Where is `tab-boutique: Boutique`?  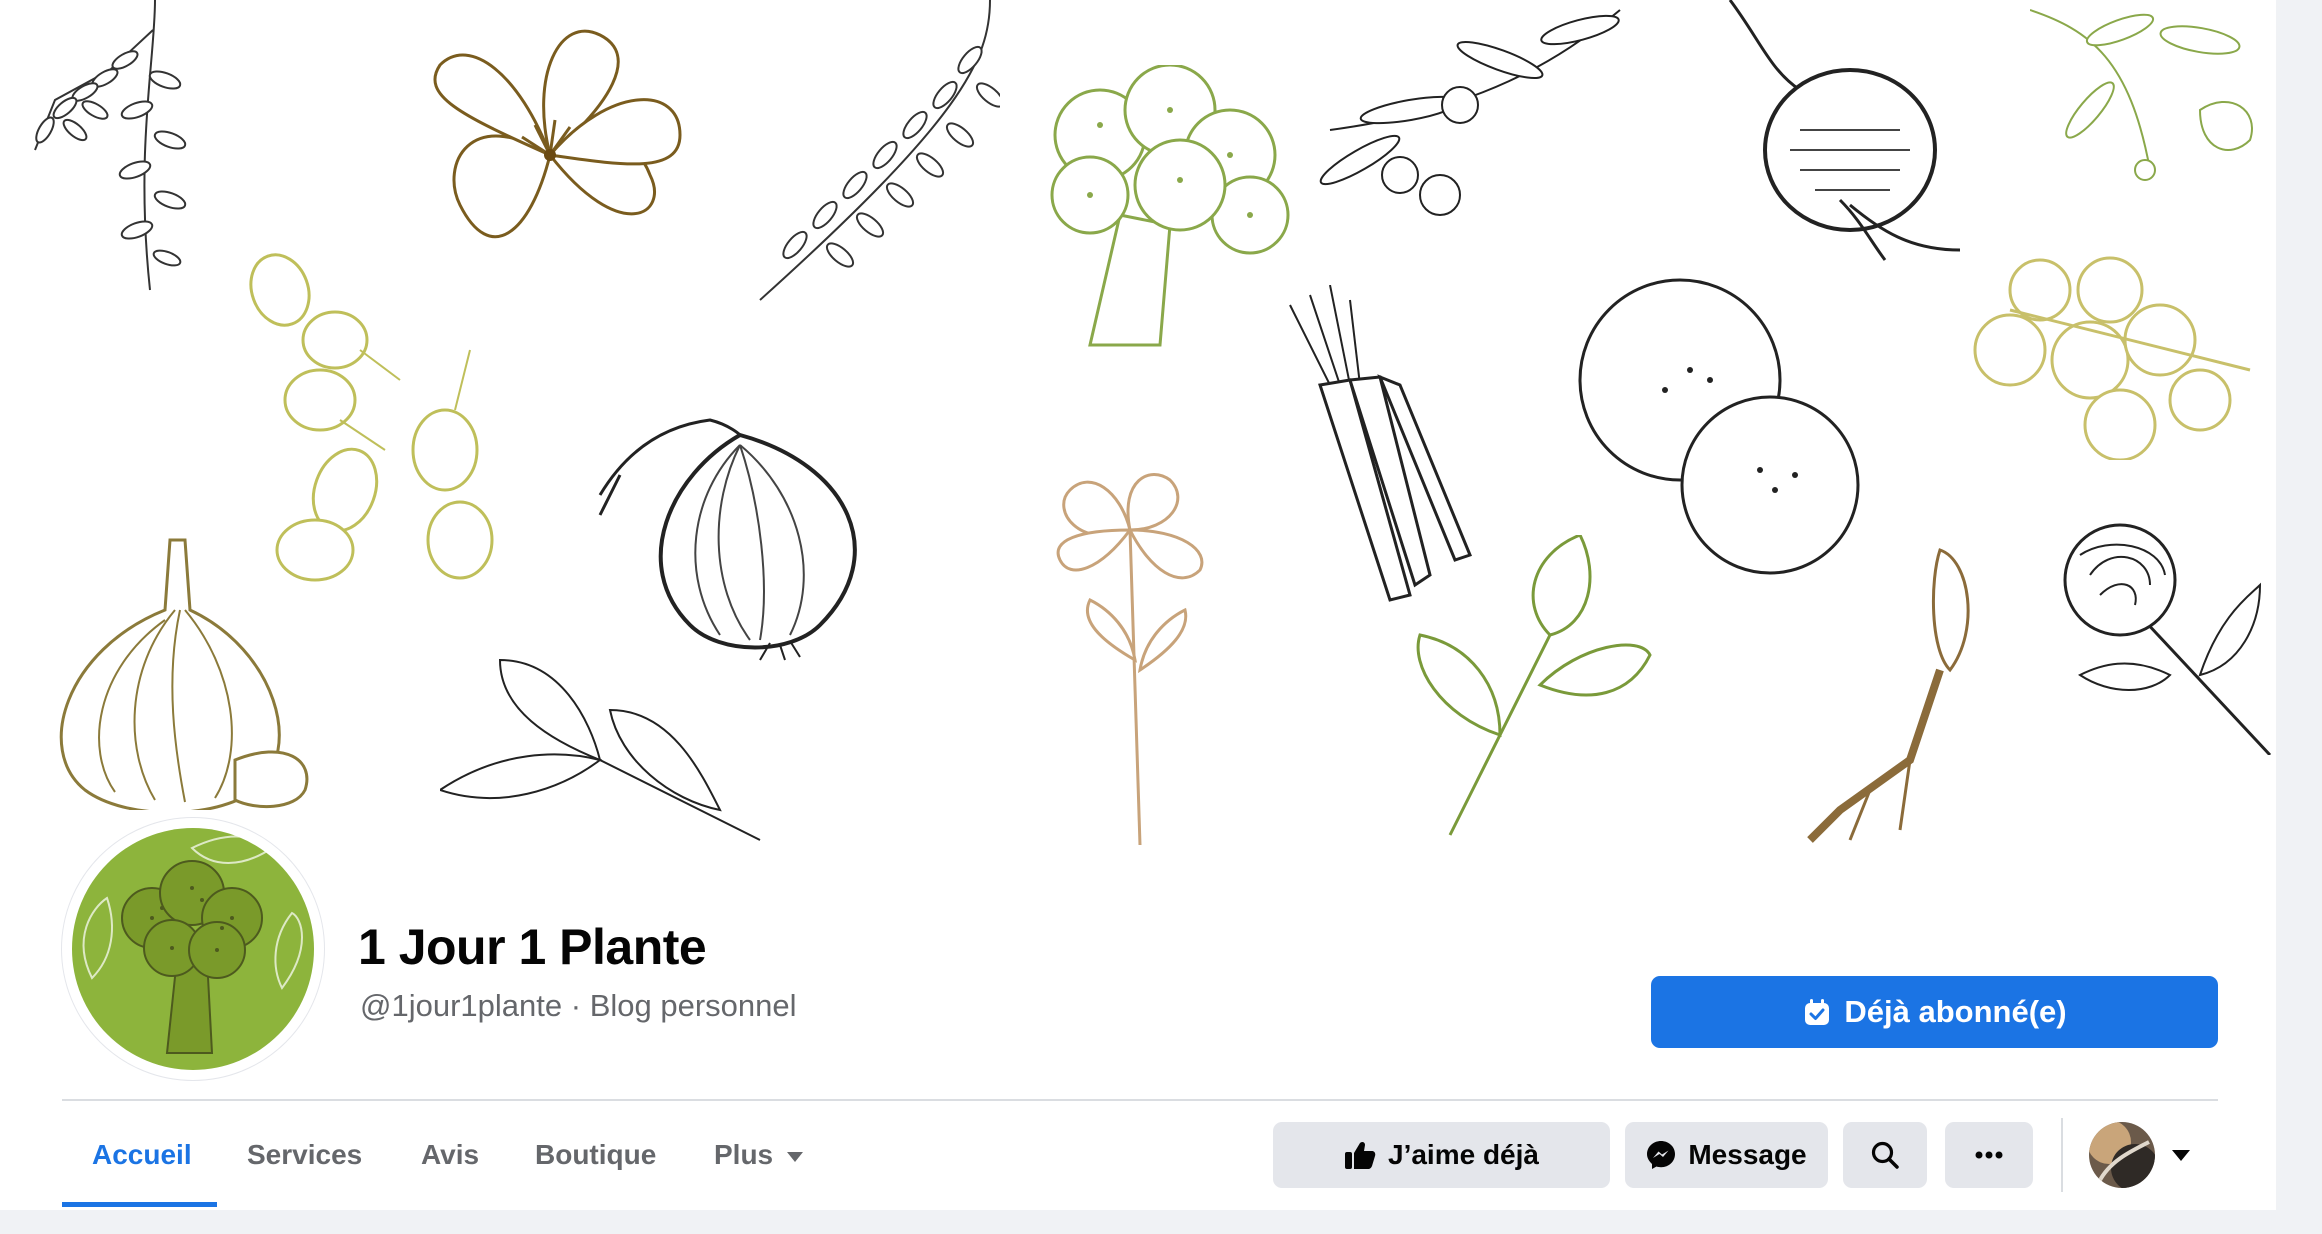
tab-boutique: Boutique is located at coordinates (595, 1155).